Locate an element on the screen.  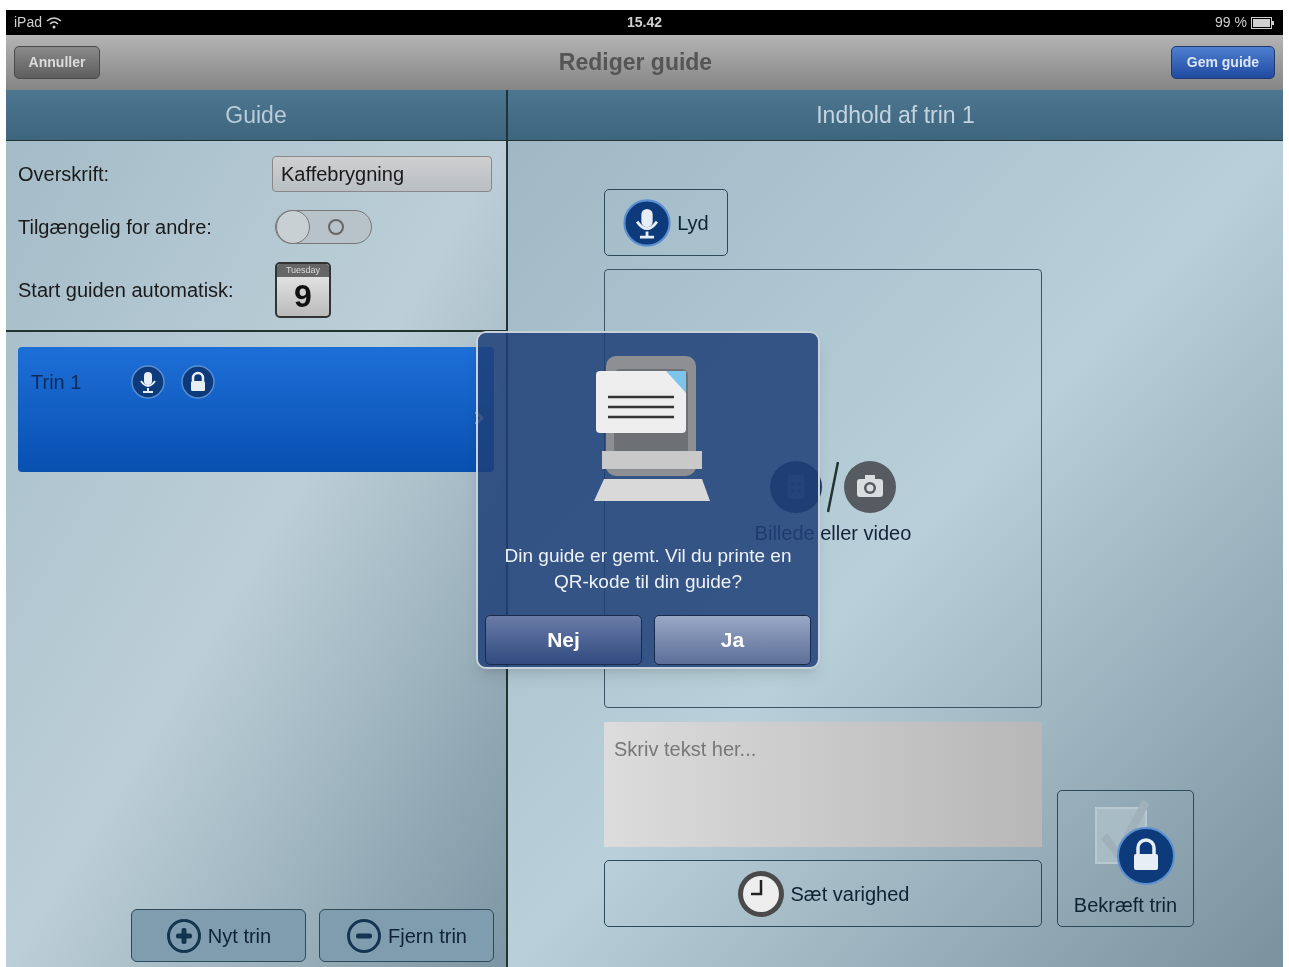
field-label: Overskrift: is located at coordinates (64, 174).